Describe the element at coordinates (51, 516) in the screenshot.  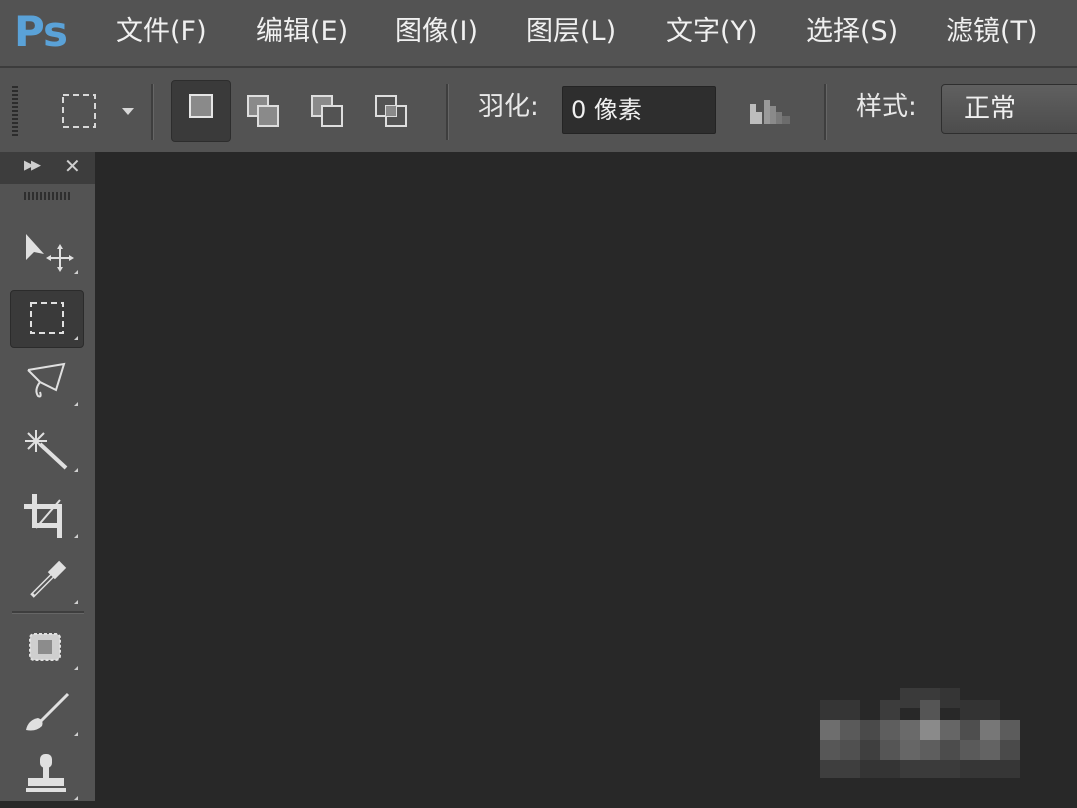
I see `crop-icon` at that location.